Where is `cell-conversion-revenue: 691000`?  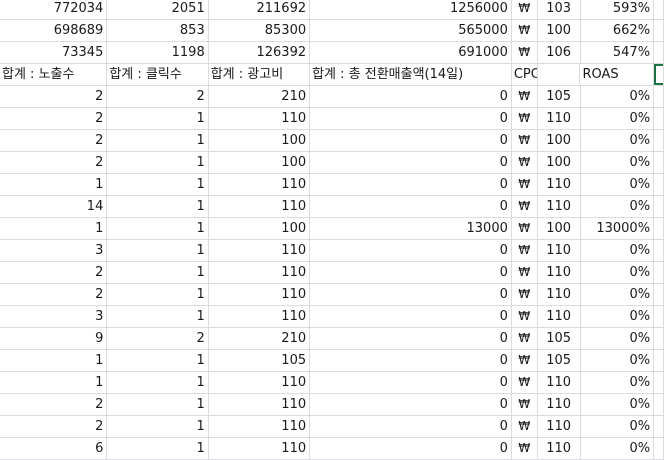
cell-conversion-revenue: 691000 is located at coordinates (411, 53).